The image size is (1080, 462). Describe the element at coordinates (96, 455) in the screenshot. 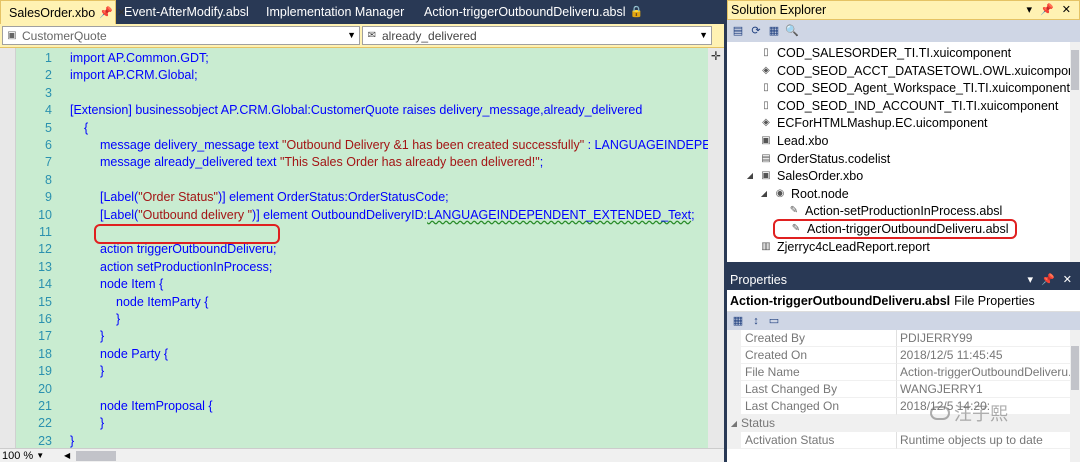

I see `horizontal-scrollbar-thumb` at that location.